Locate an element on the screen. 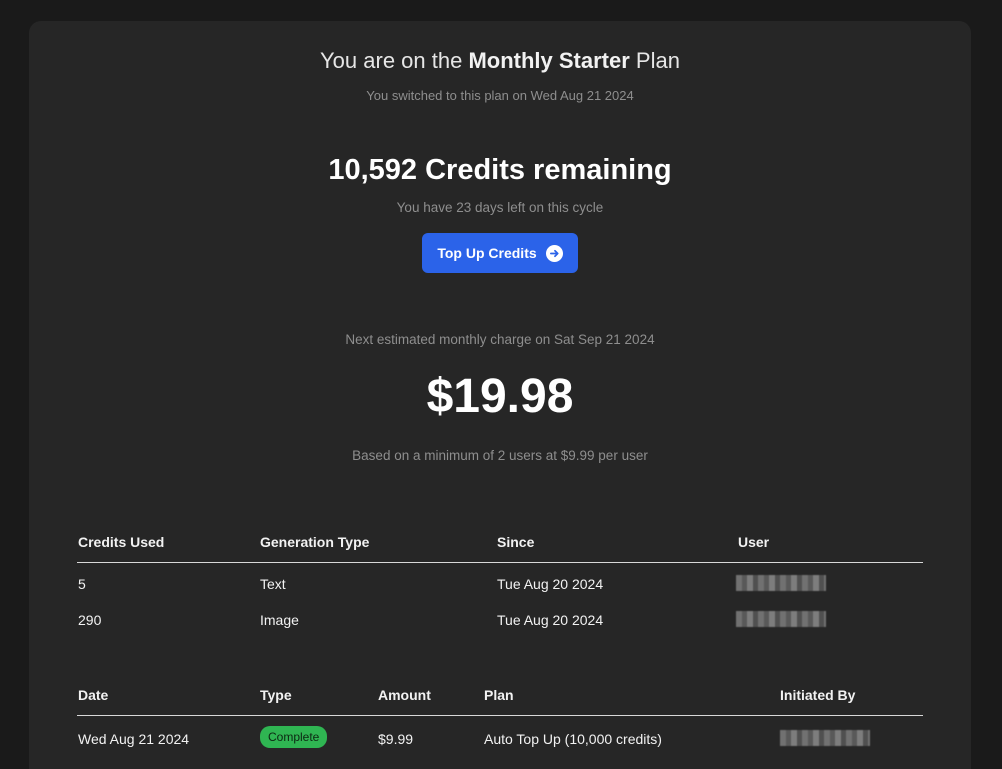 This screenshot has height=769, width=1002. column-header-generation-type: Generation Type is located at coordinates (315, 542).